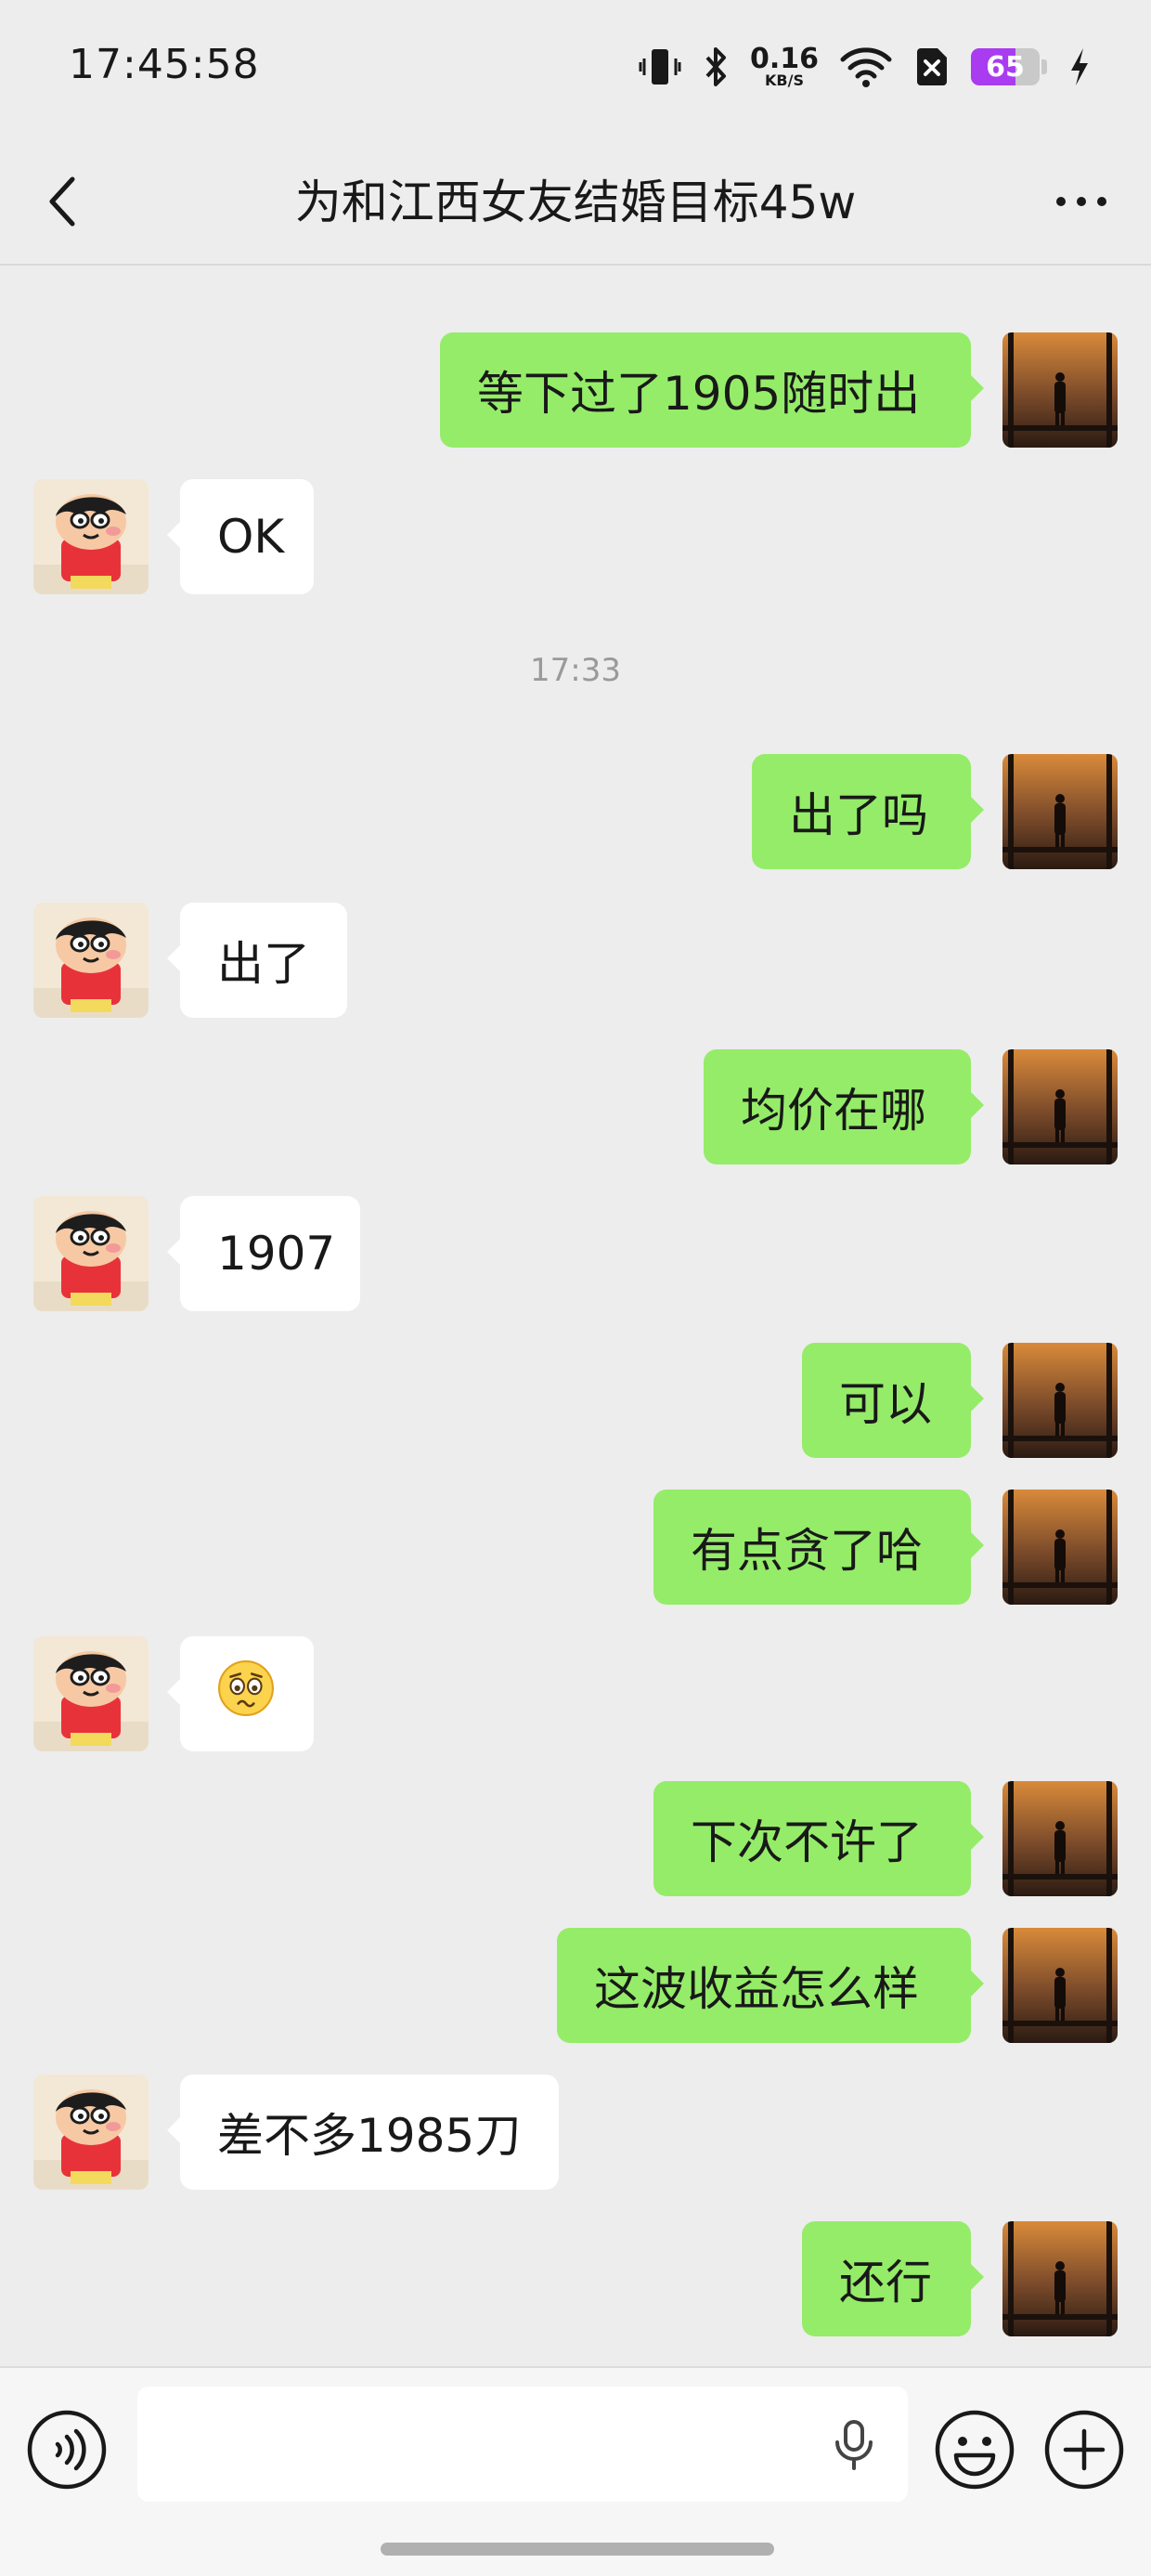 The width and height of the screenshot is (1151, 2576). What do you see at coordinates (885, 1404) in the screenshot?
I see `message-text: 可以` at bounding box center [885, 1404].